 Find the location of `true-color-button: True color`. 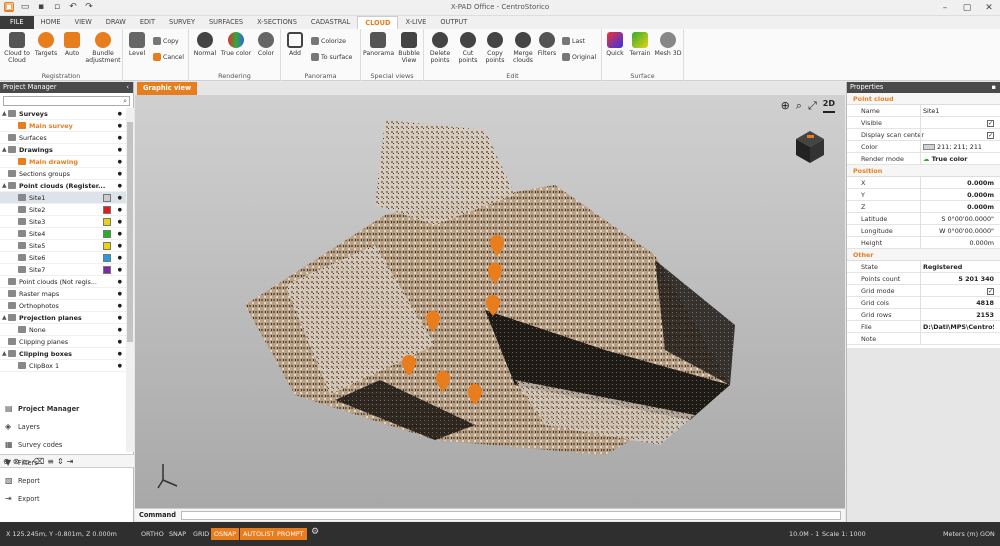

true-color-button: True color is located at coordinates (236, 44).